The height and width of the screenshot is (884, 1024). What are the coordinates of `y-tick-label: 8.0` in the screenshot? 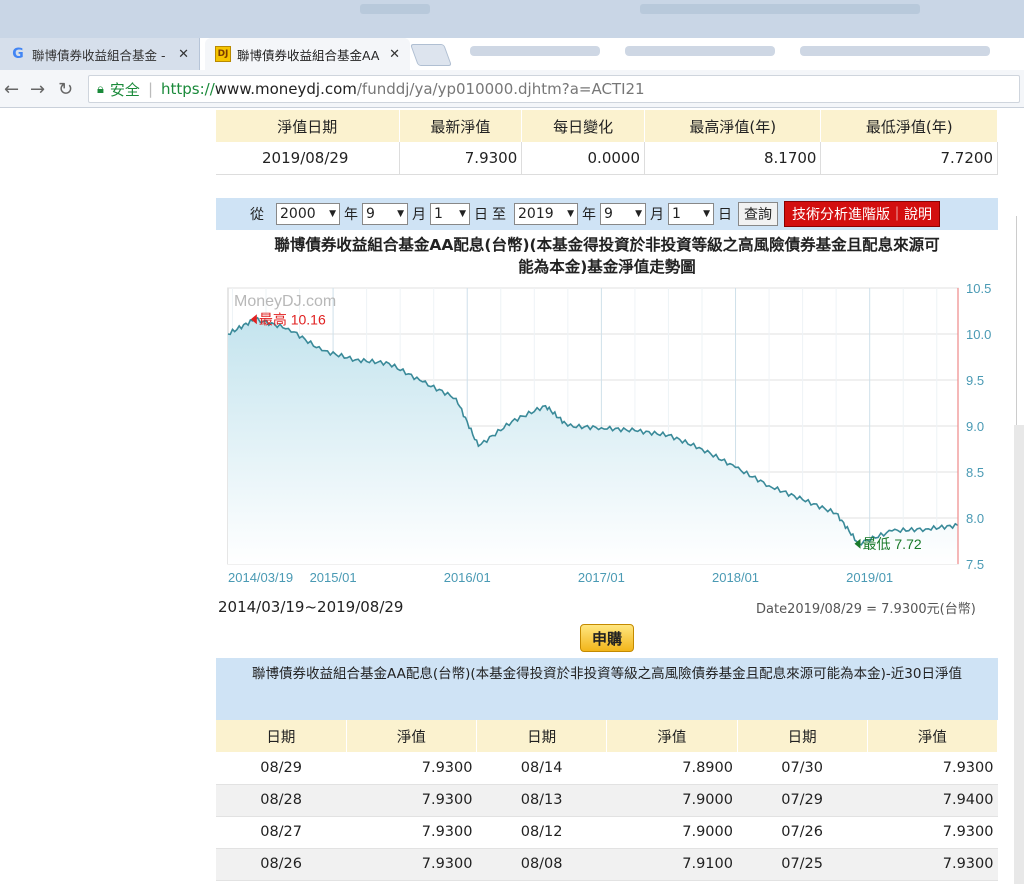 It's located at (975, 518).